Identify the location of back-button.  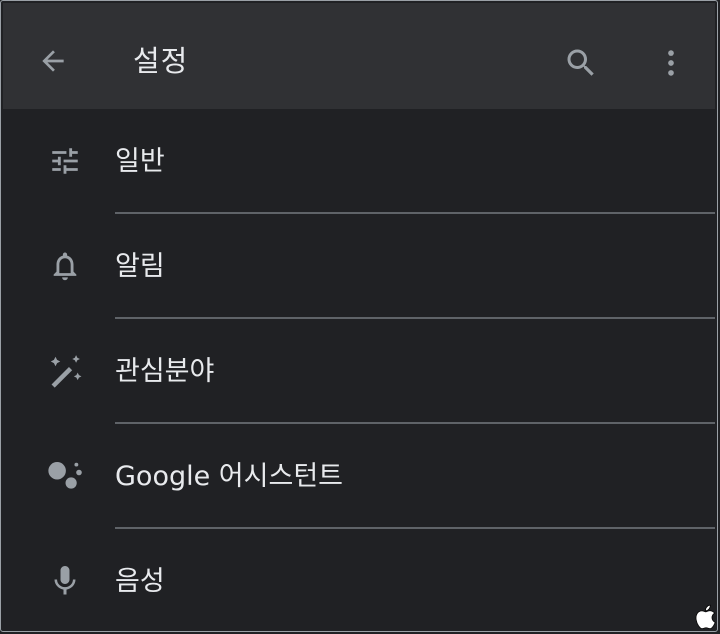
(53, 61).